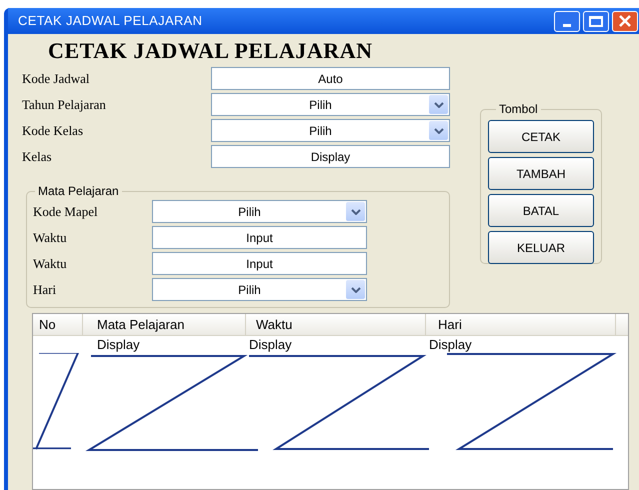  What do you see at coordinates (37, 157) in the screenshot?
I see `field-label: Kelas` at bounding box center [37, 157].